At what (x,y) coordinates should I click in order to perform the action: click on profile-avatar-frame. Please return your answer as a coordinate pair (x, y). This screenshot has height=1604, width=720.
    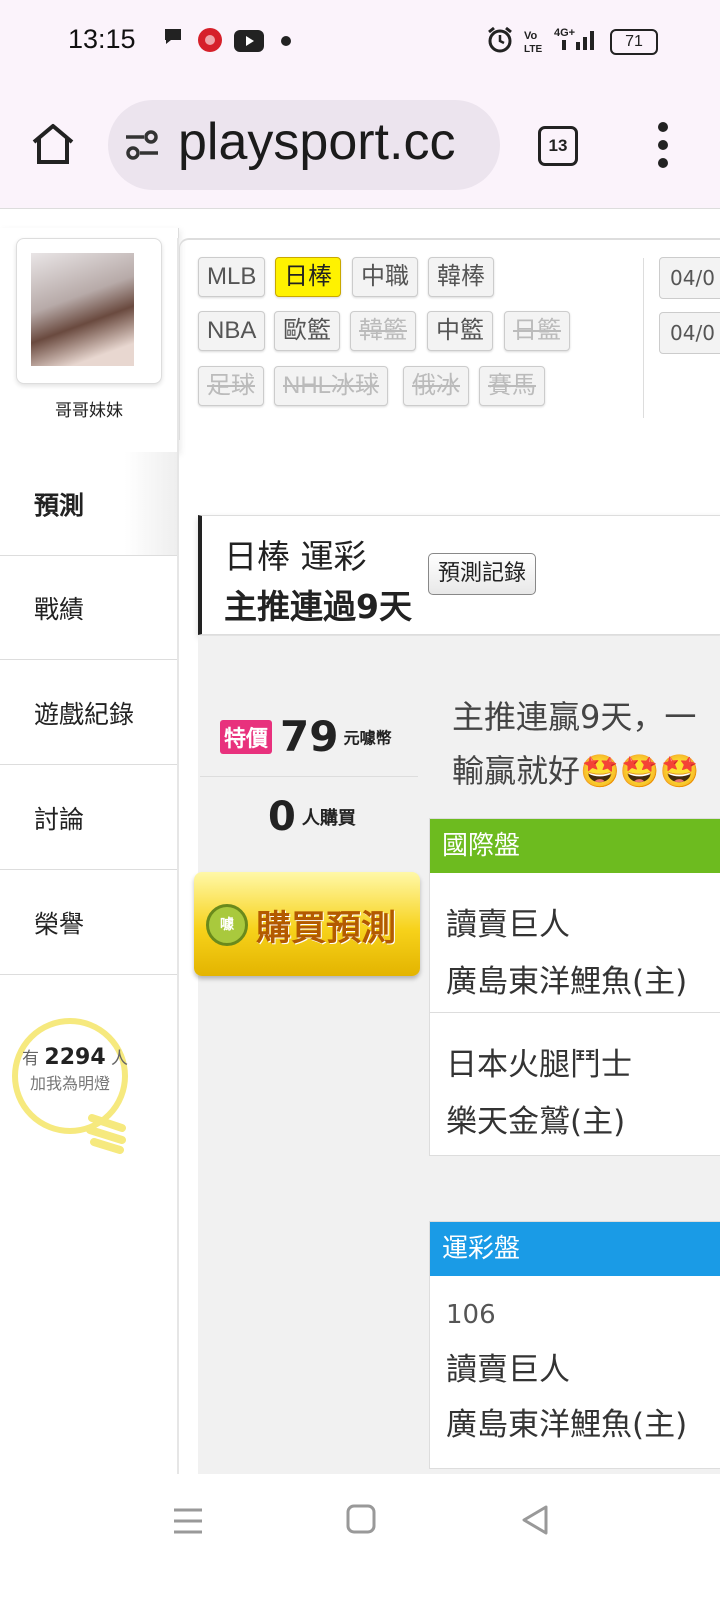
    Looking at the image, I should click on (89, 311).